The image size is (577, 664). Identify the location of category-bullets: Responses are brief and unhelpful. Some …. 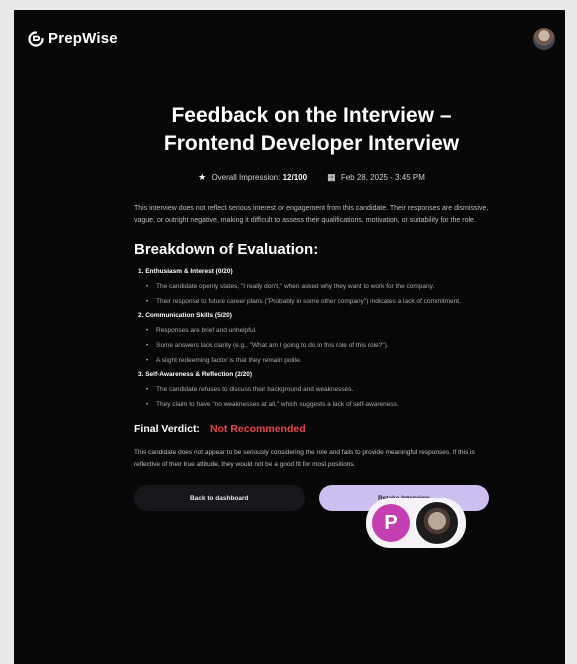
(311, 346).